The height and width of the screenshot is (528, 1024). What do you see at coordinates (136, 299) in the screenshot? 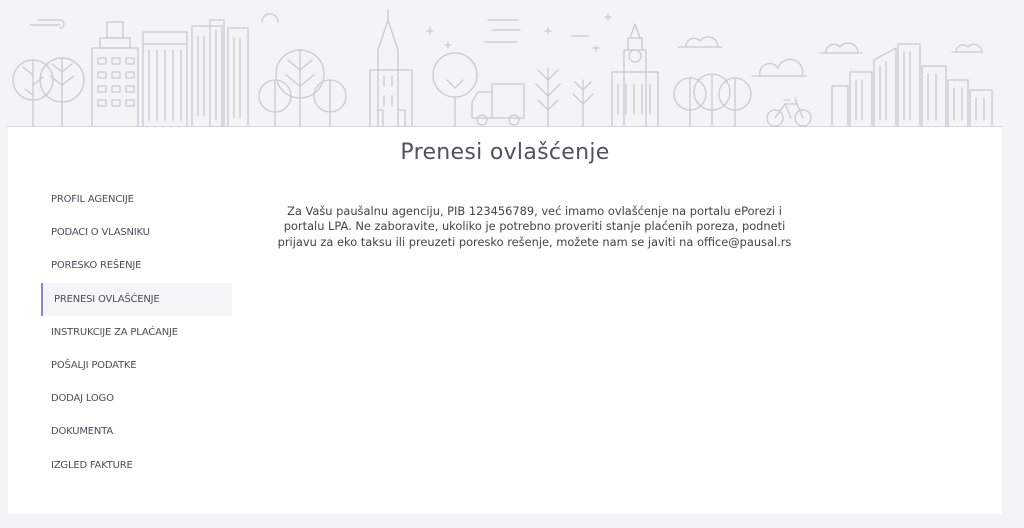
I see `sidebar-item-prenesi-ovlascenje: PRENESI OVLAŠĆENJE` at bounding box center [136, 299].